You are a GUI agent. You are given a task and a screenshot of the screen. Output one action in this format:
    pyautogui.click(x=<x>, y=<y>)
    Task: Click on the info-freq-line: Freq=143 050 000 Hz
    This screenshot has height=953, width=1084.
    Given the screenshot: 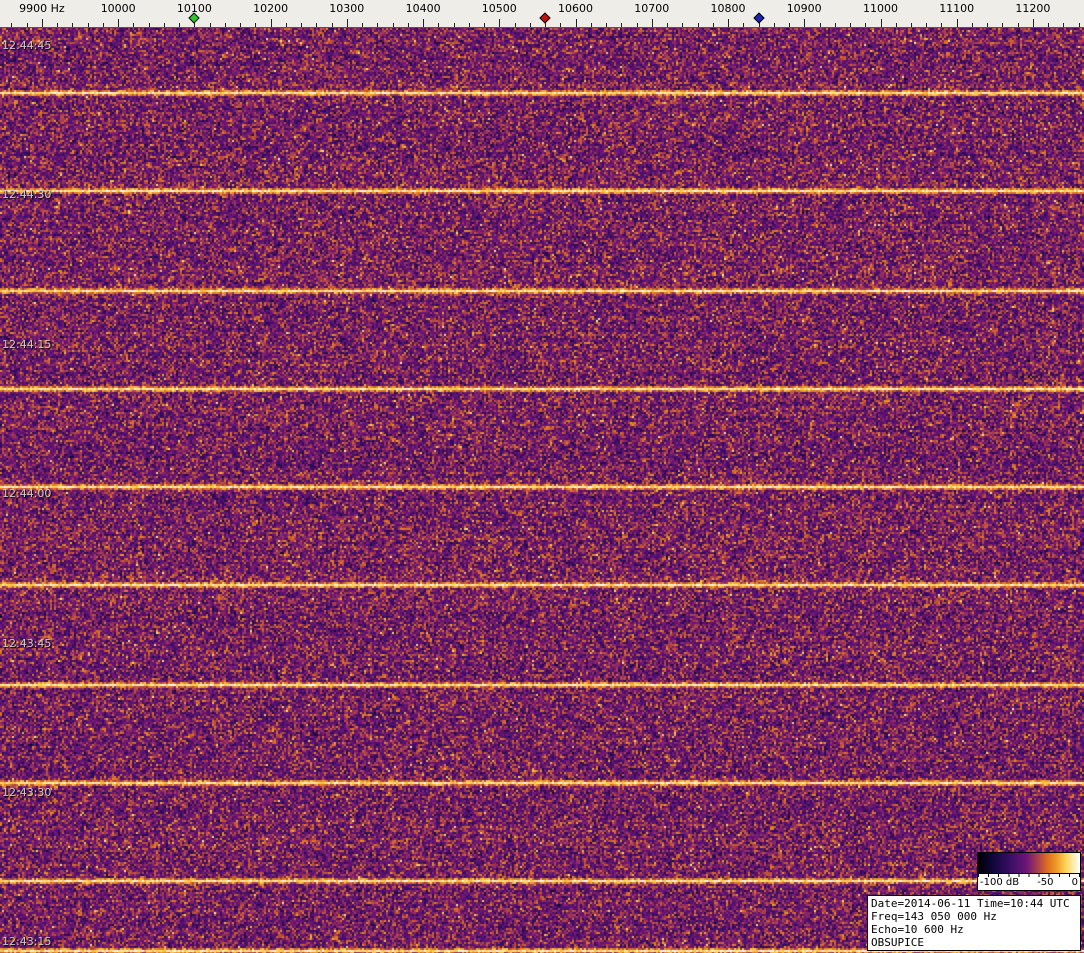 What is the action you would take?
    pyautogui.click(x=934, y=916)
    